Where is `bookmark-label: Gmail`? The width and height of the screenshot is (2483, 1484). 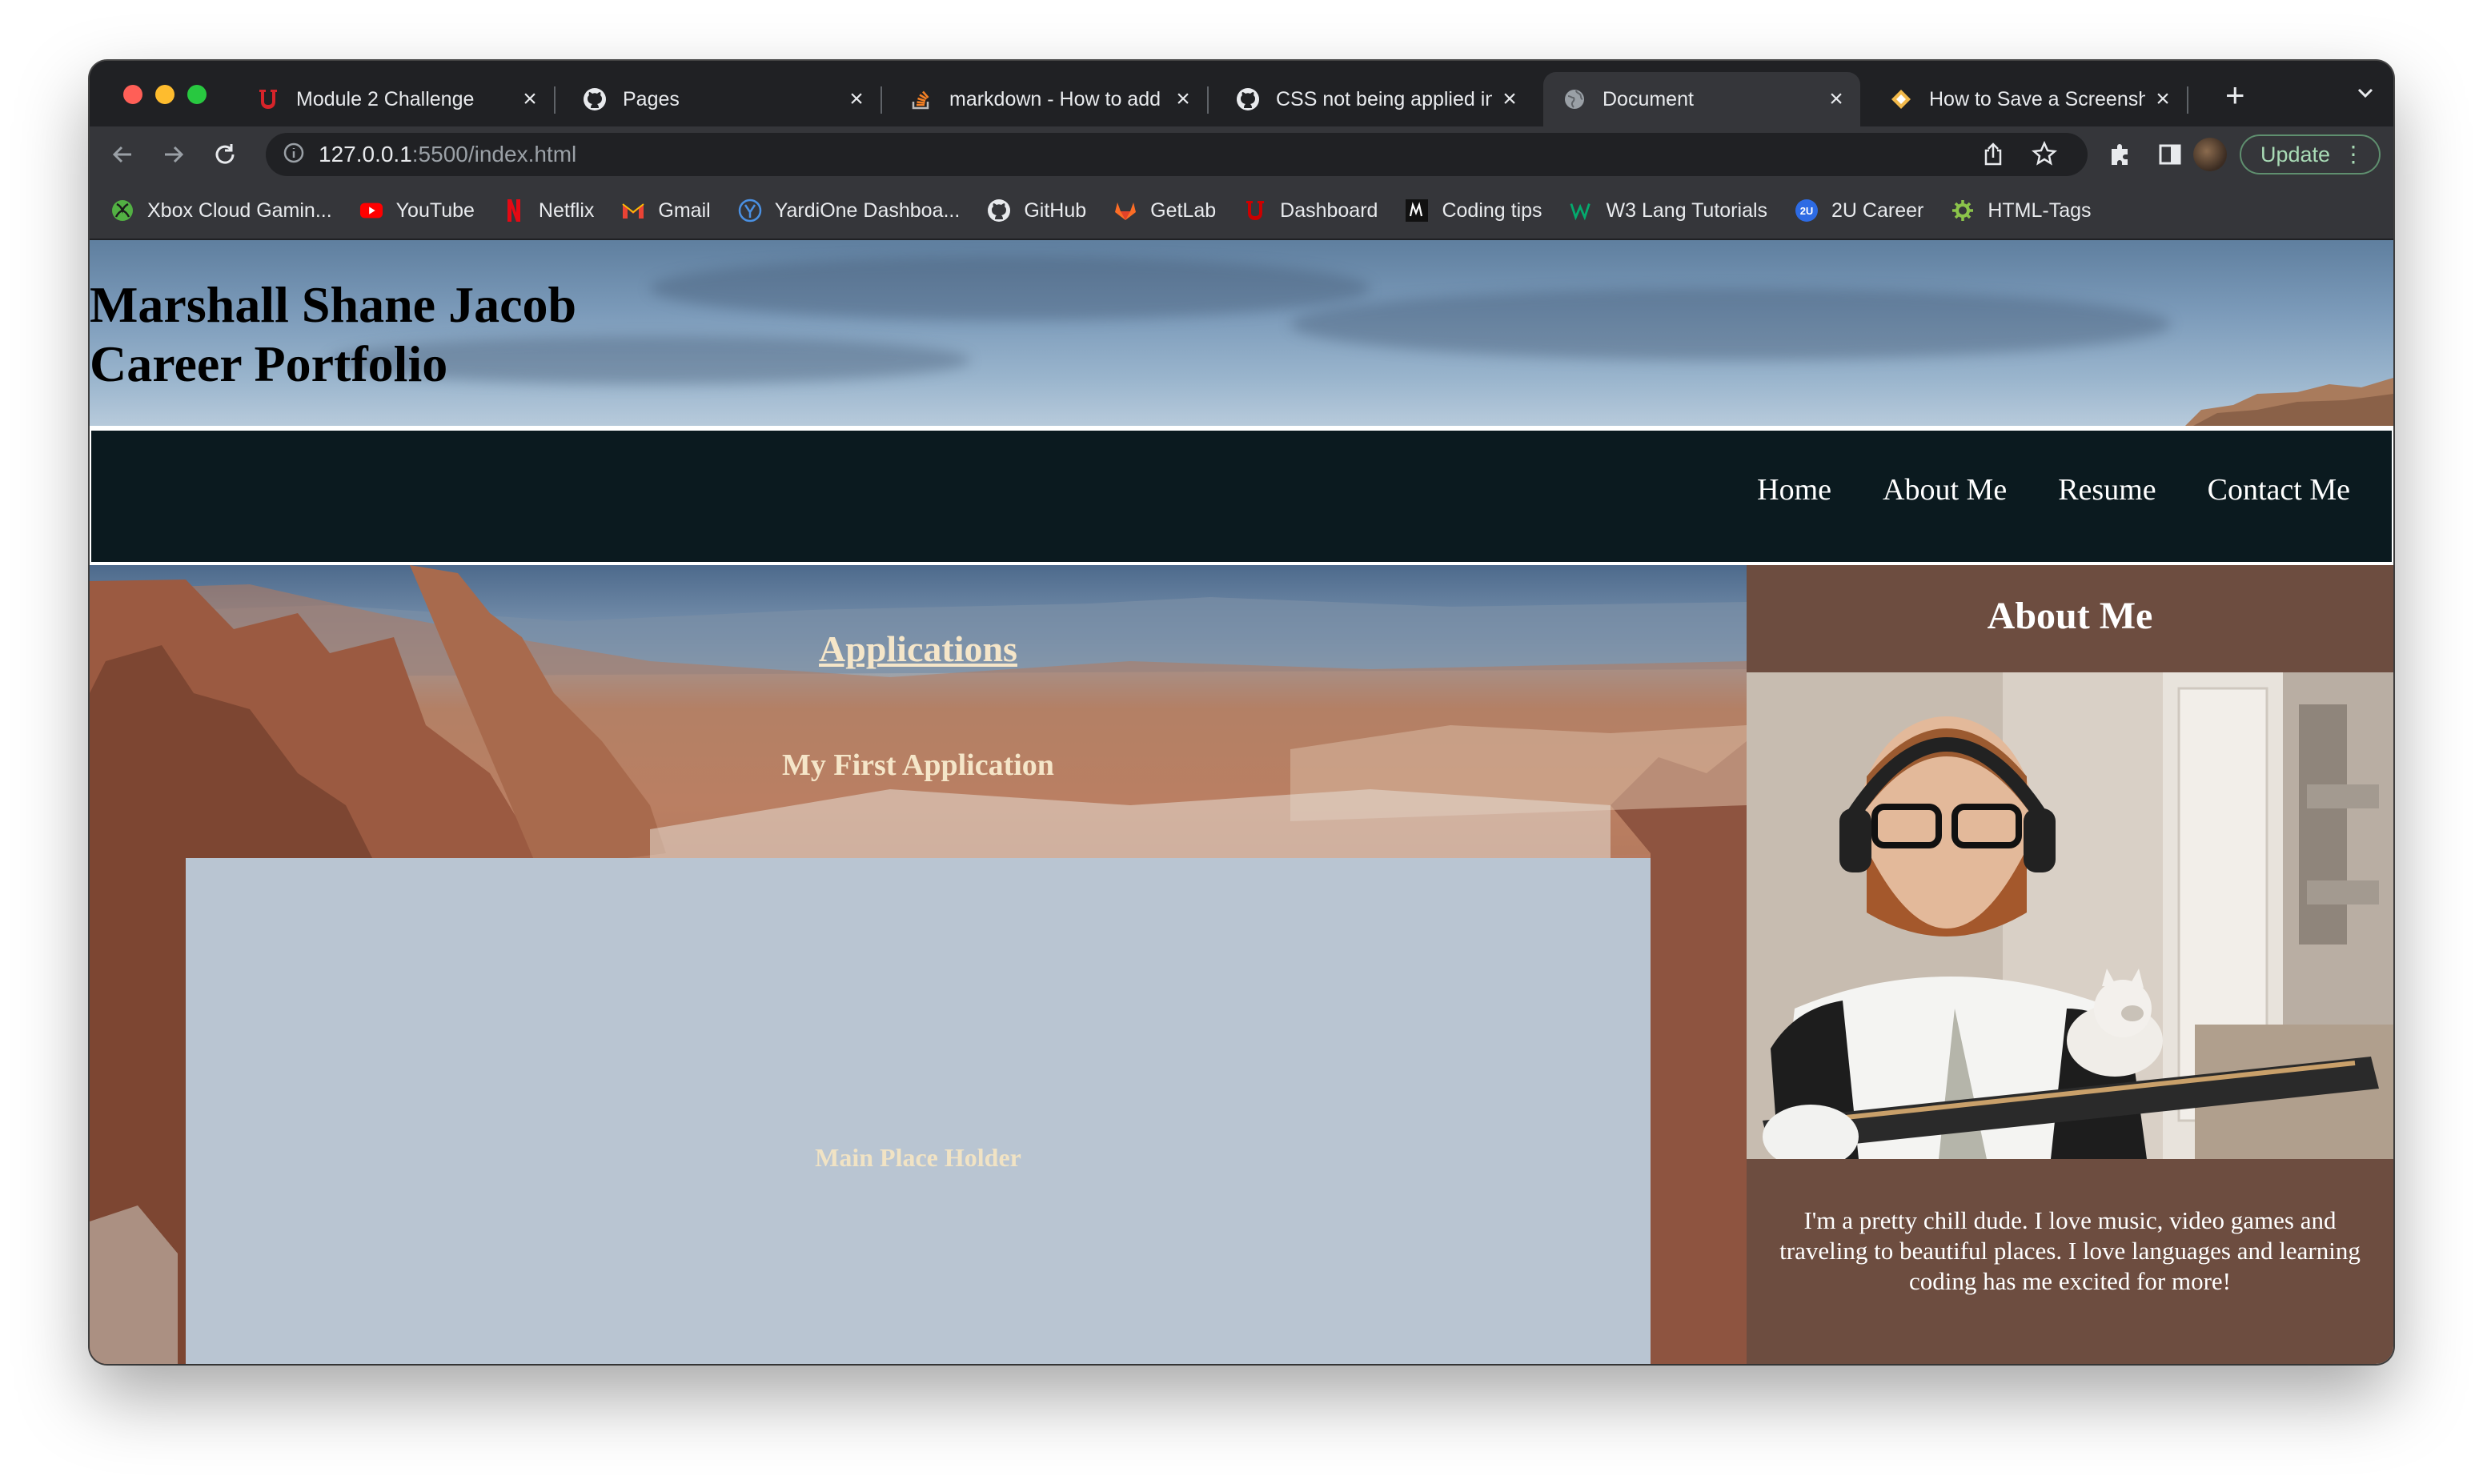
bookmark-label: Gmail is located at coordinates (684, 210).